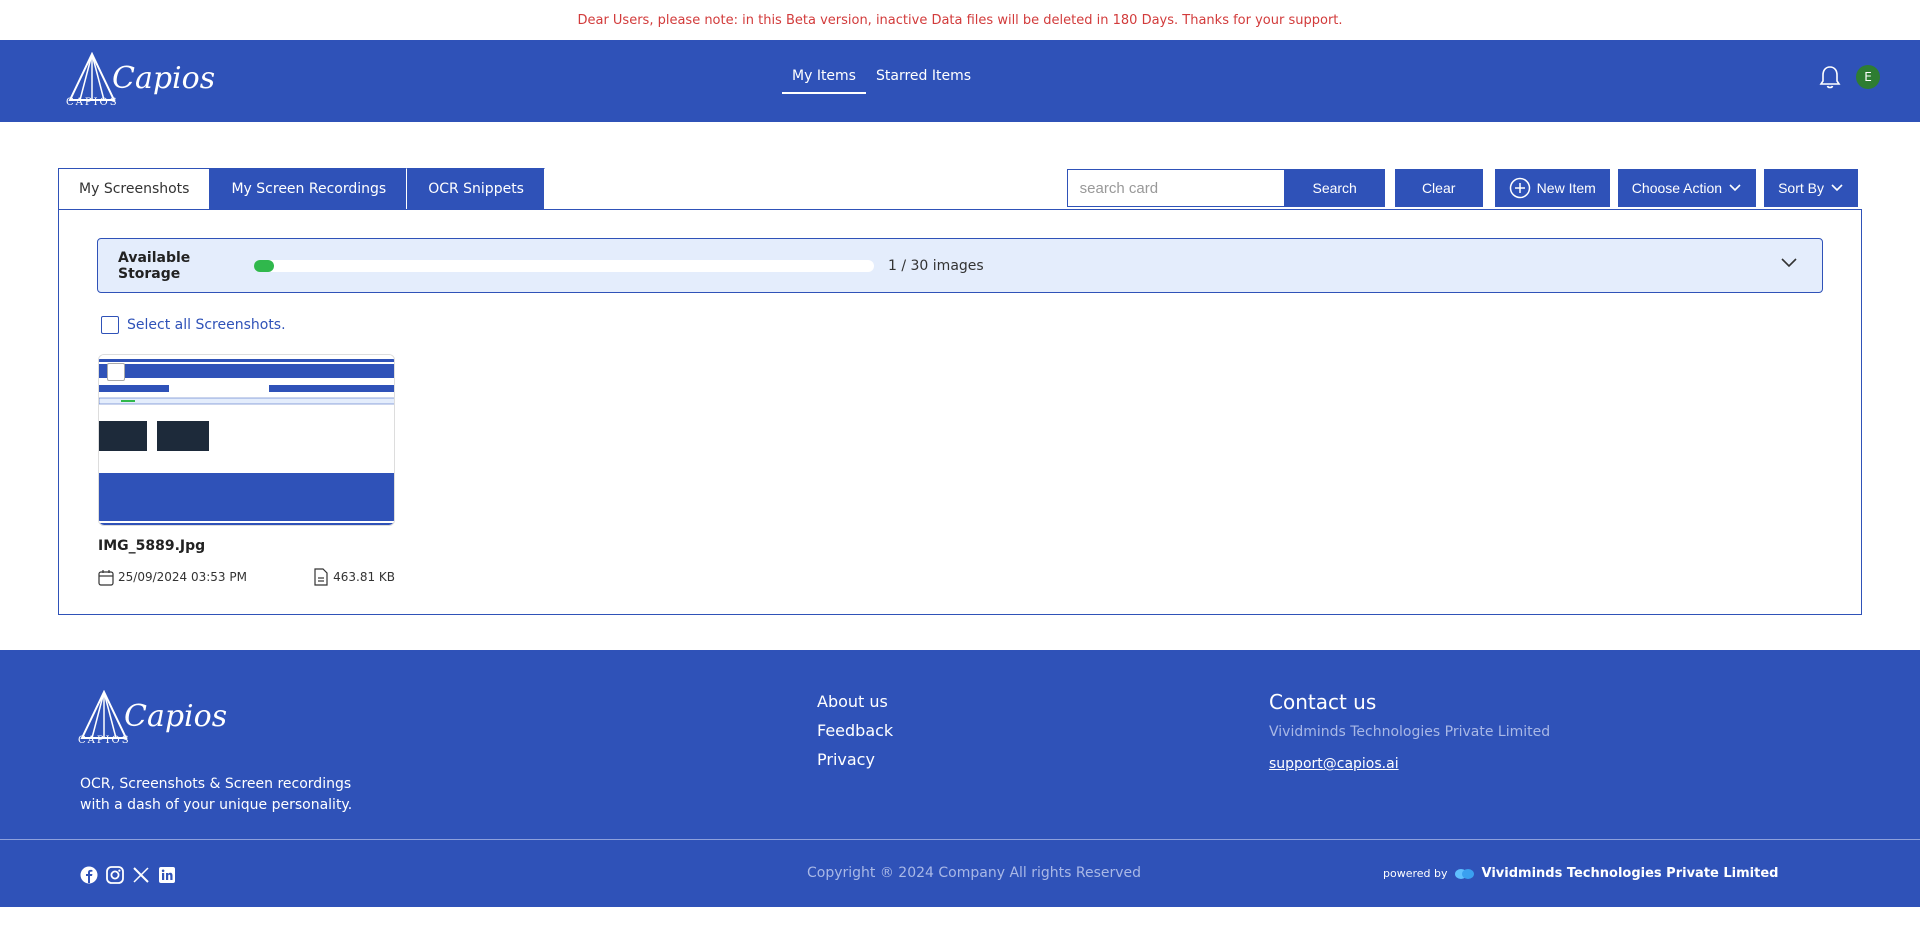  I want to click on card-checkbox, so click(116, 372).